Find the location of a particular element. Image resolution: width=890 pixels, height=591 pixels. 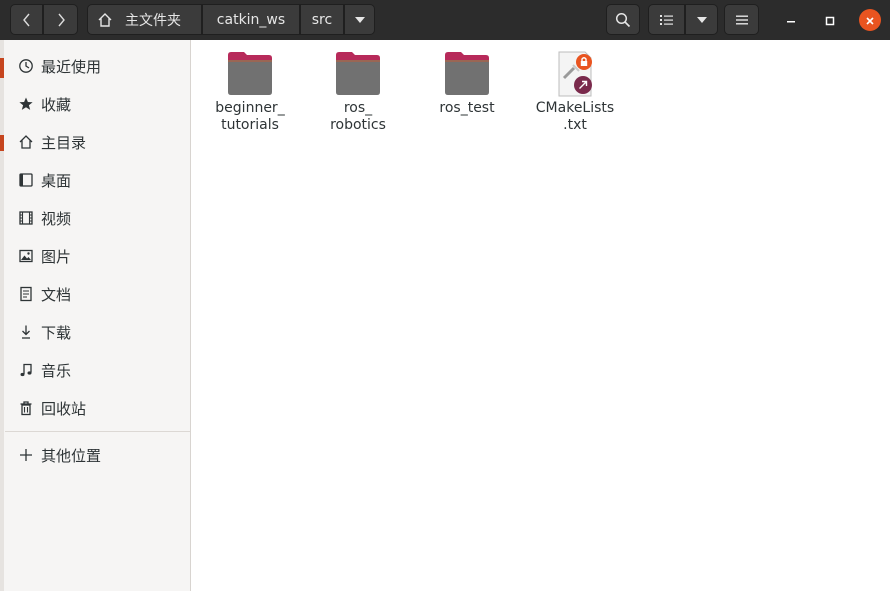

sidebar-item-label: 主目录 is located at coordinates (64, 142).